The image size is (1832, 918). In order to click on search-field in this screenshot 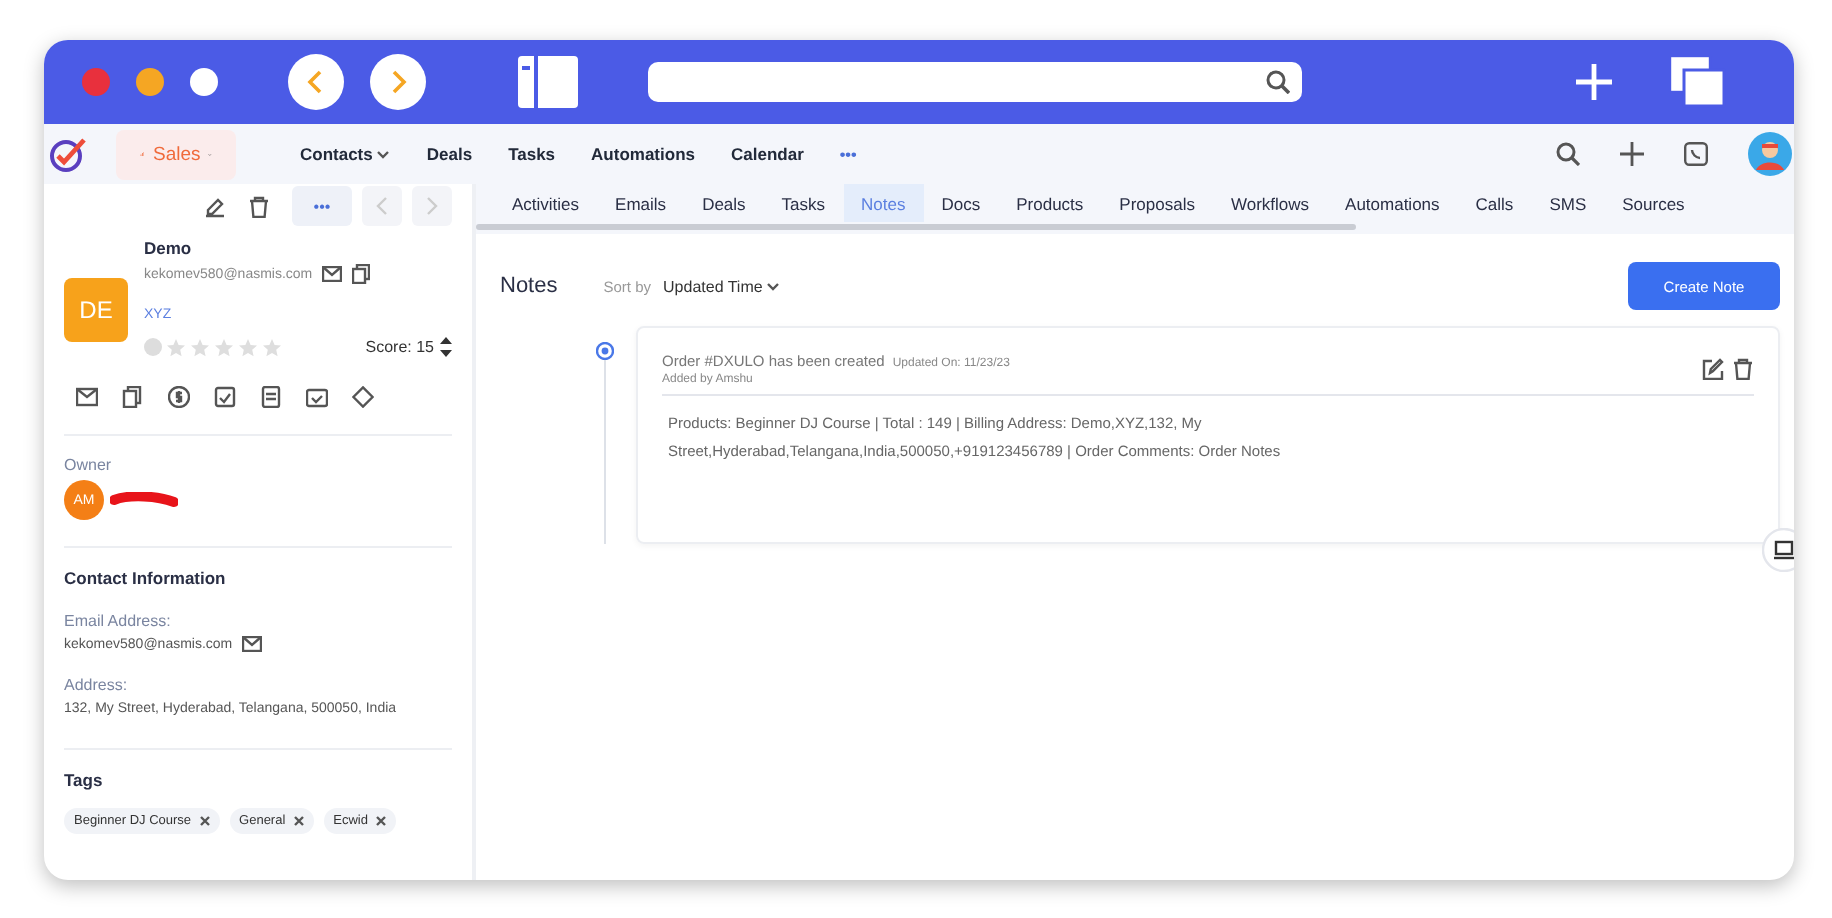, I will do `click(975, 82)`.